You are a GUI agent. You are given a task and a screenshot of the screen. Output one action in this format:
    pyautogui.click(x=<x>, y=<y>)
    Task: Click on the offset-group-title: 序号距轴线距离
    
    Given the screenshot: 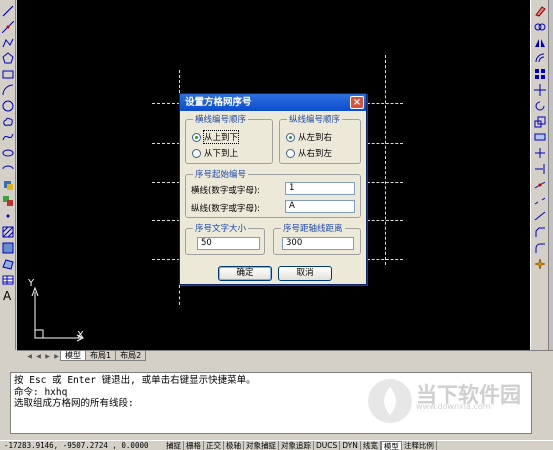 What is the action you would take?
    pyautogui.click(x=313, y=228)
    